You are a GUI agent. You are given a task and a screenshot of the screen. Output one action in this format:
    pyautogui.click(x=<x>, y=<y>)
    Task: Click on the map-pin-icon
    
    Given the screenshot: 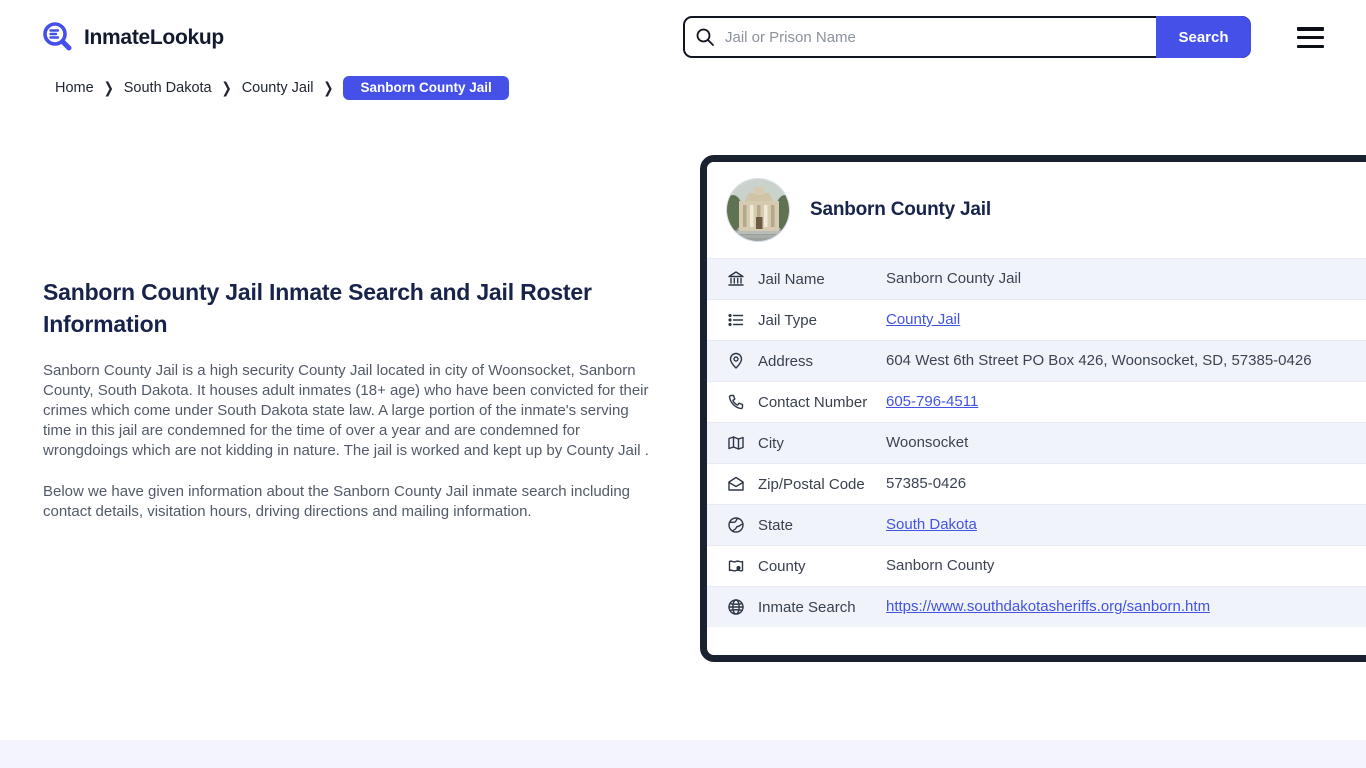 What is the action you would take?
    pyautogui.click(x=736, y=361)
    